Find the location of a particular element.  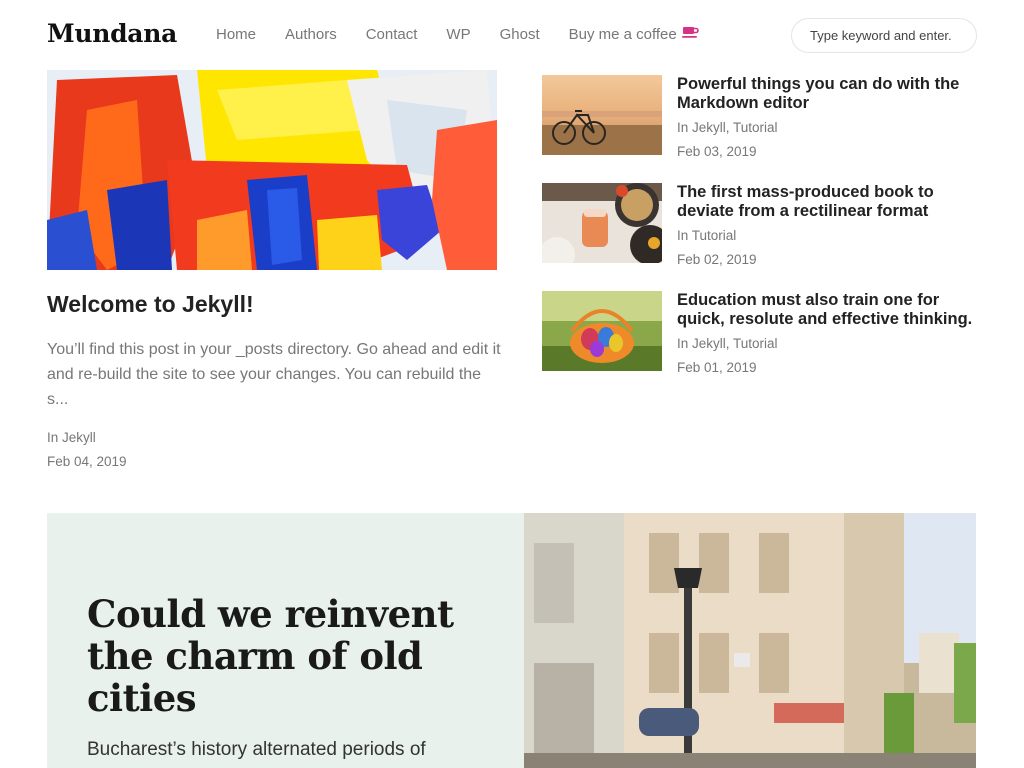

bicycle-beach-image is located at coordinates (602, 115).